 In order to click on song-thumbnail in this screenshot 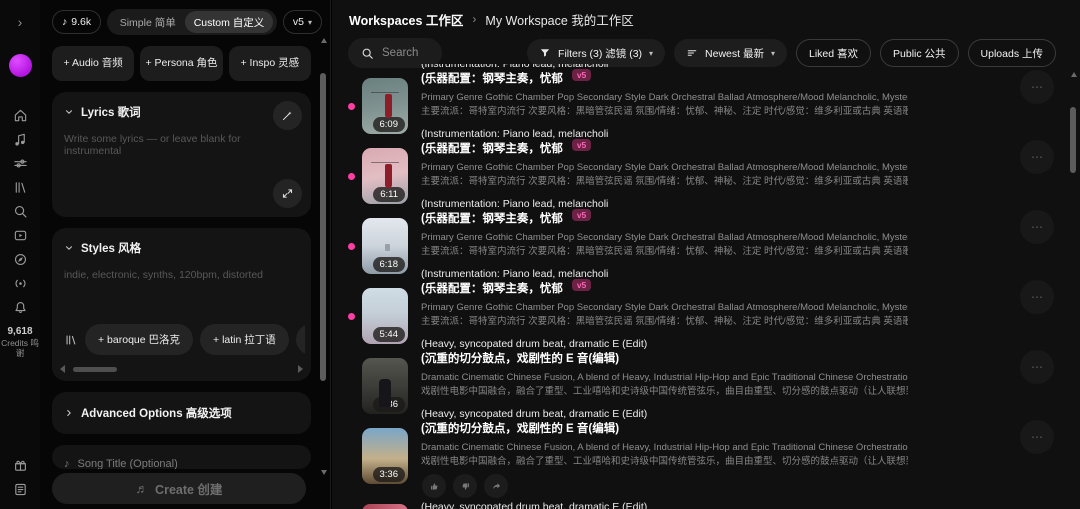, I will do `click(385, 506)`.